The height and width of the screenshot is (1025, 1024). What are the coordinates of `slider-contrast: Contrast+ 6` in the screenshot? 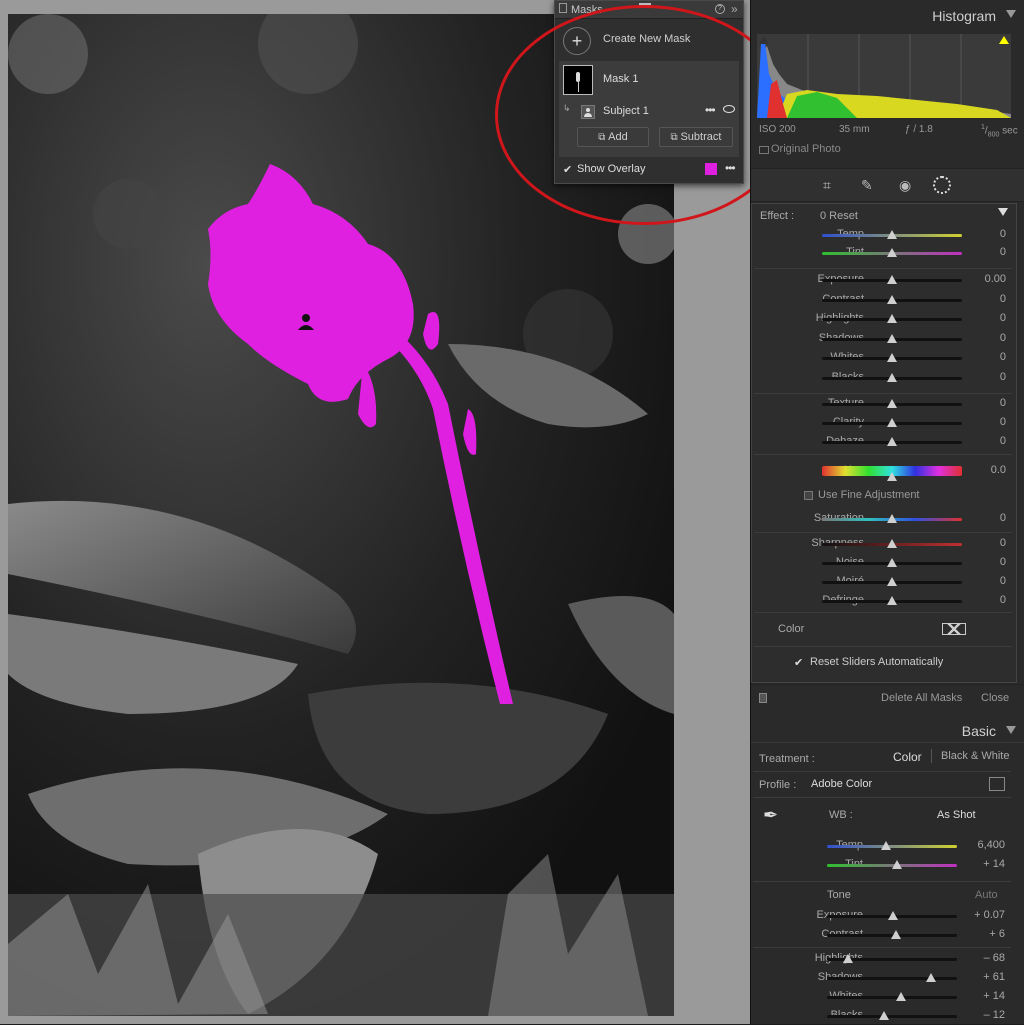 It's located at (882, 935).